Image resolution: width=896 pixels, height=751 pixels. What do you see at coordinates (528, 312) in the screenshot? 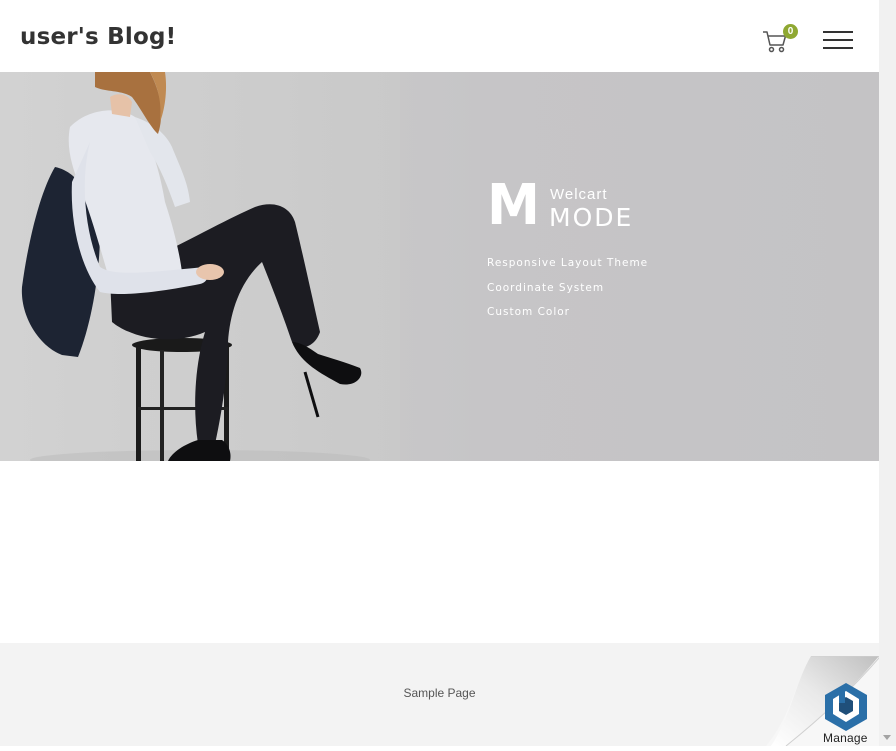
I see `feature-item: Custom Color` at bounding box center [528, 312].